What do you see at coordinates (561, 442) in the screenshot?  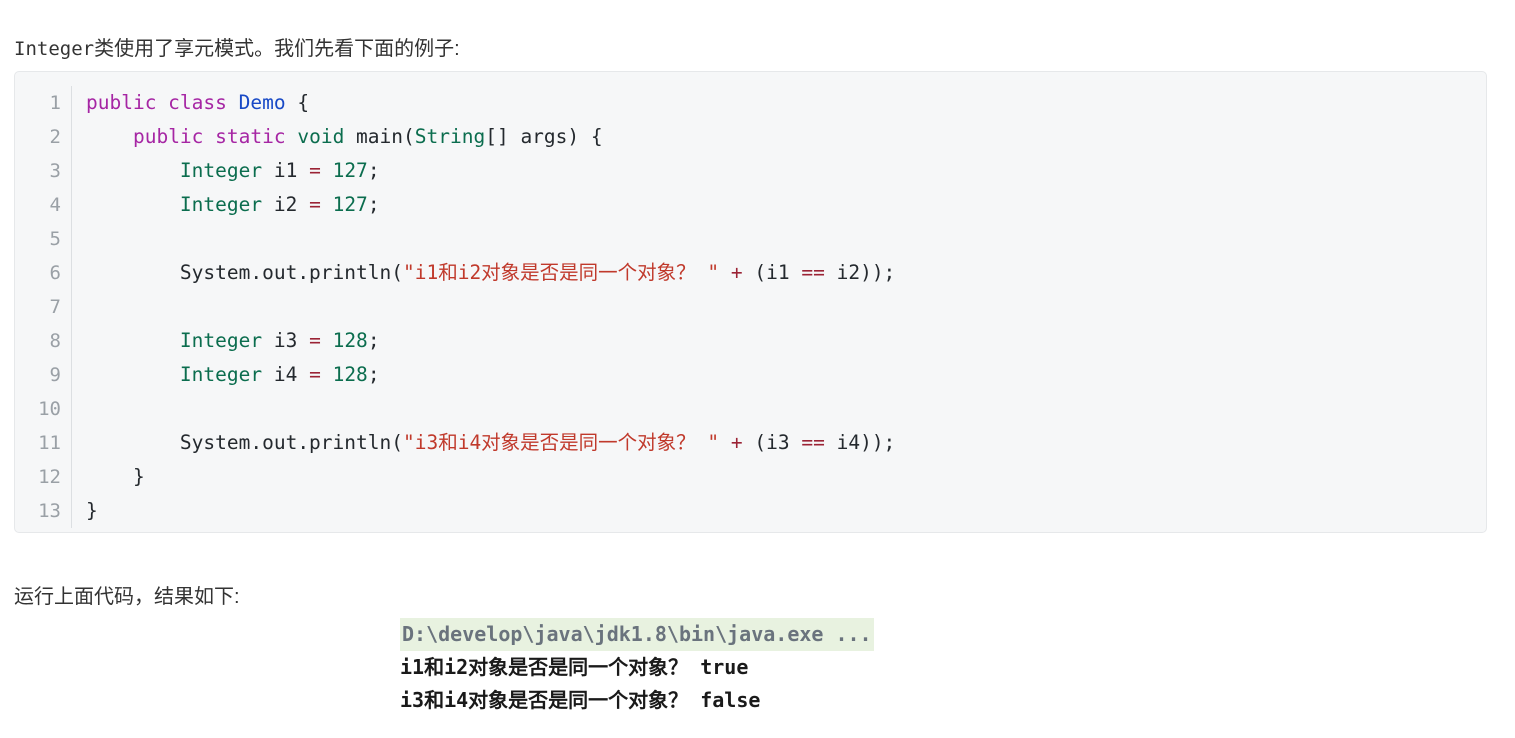 I see `code-token-str: "i3和i4对象是否是同一个对象？ "` at bounding box center [561, 442].